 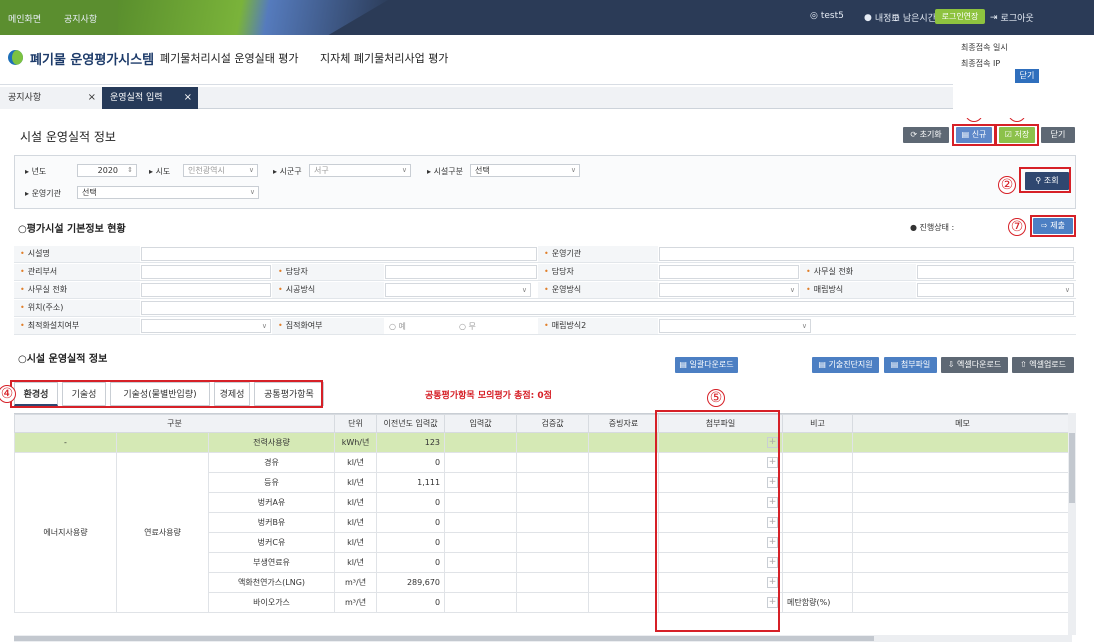 I want to click on chevron-down-icon: ∨, so click(x=264, y=326).